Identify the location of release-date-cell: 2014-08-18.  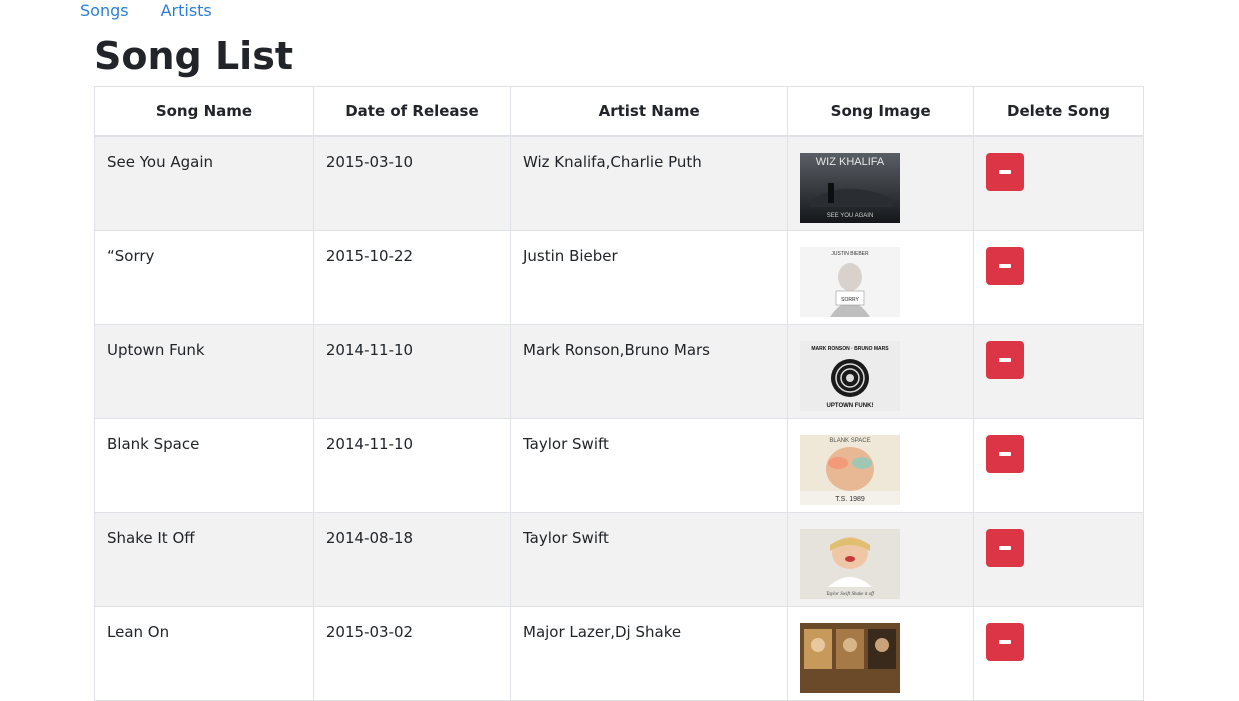
(412, 559).